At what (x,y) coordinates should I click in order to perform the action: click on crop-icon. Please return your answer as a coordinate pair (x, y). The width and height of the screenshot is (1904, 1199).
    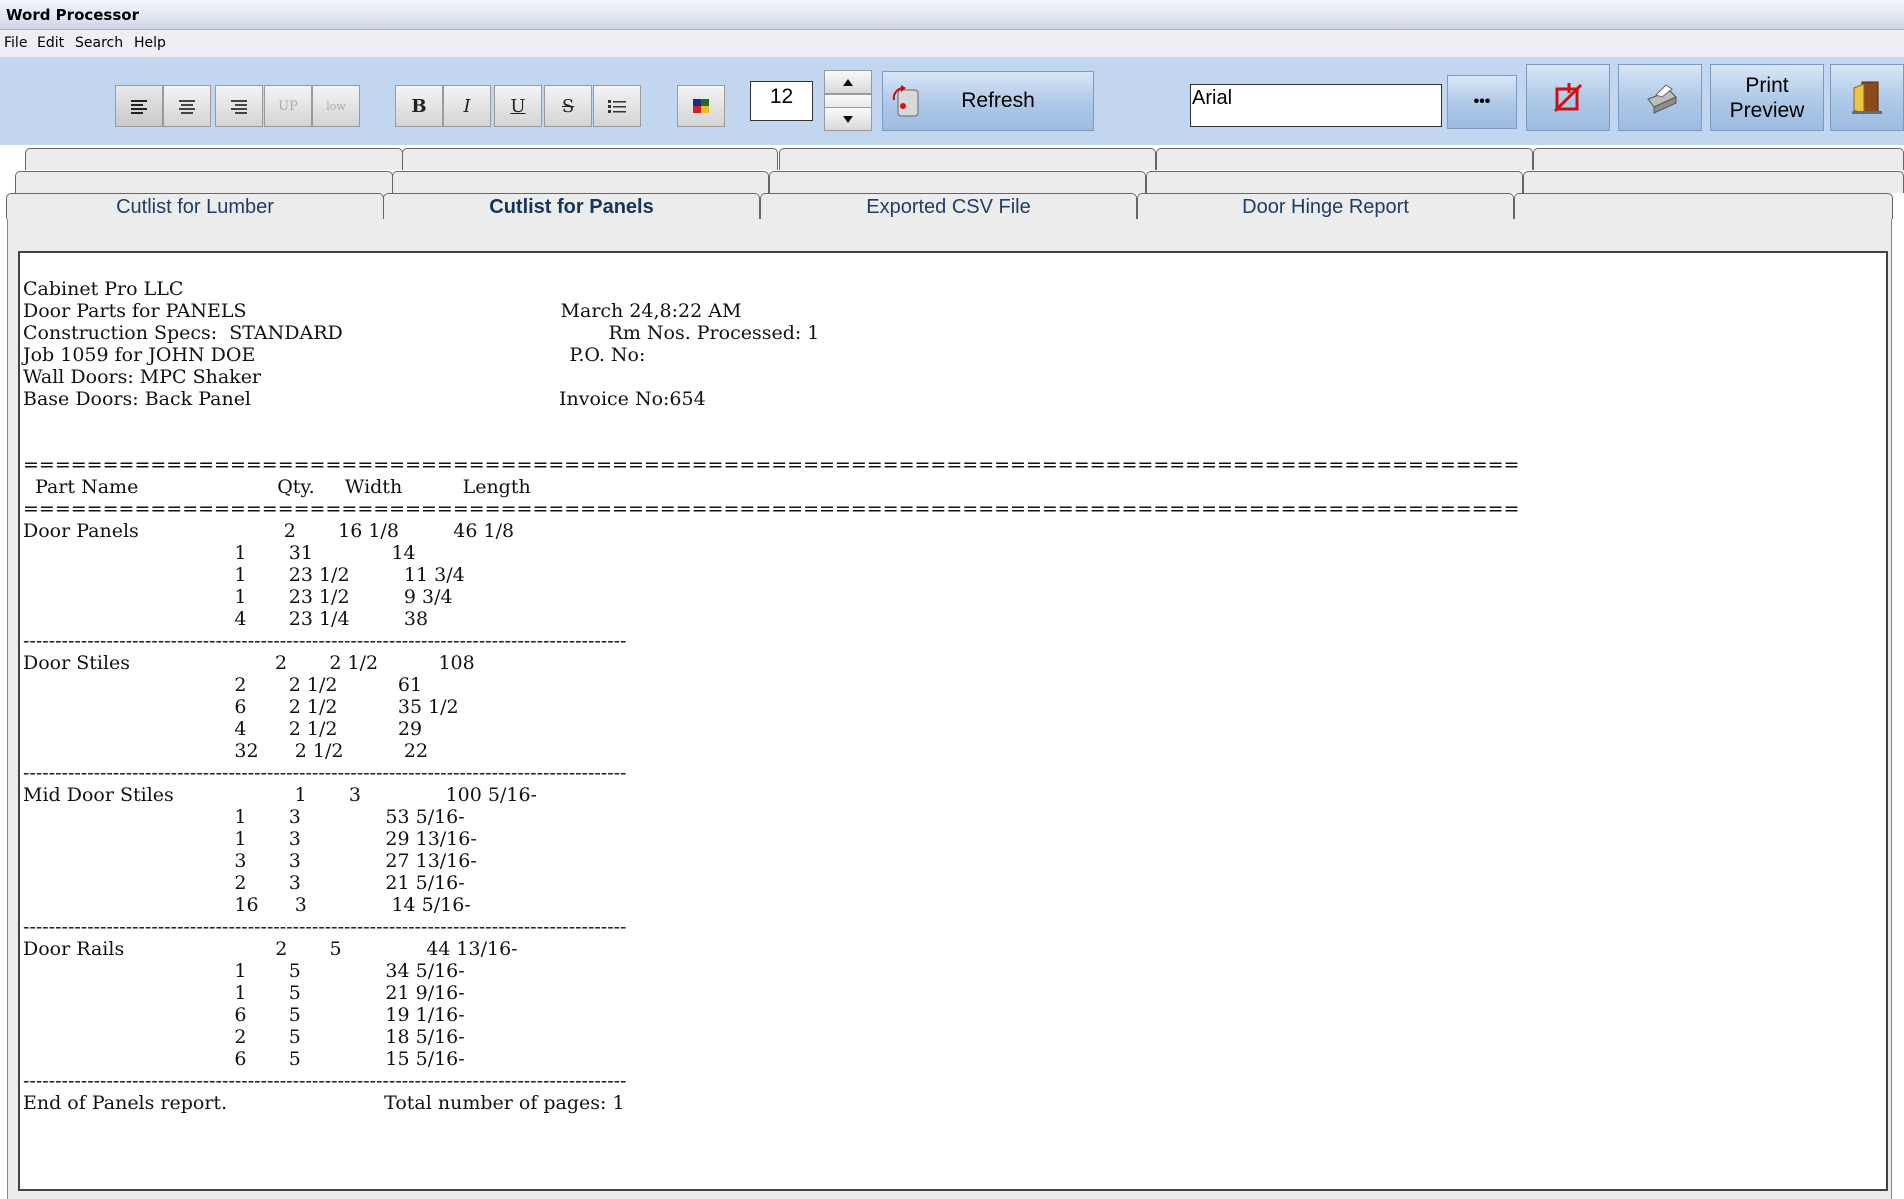
    Looking at the image, I should click on (1568, 97).